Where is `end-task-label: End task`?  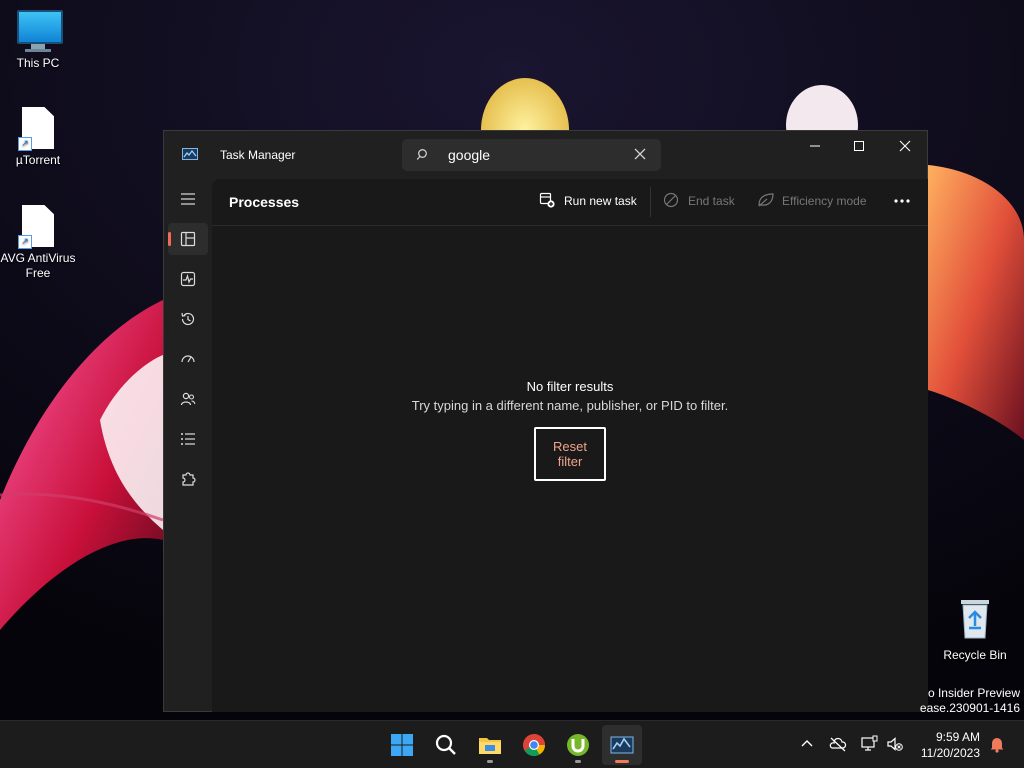
end-task-label: End task is located at coordinates (711, 201).